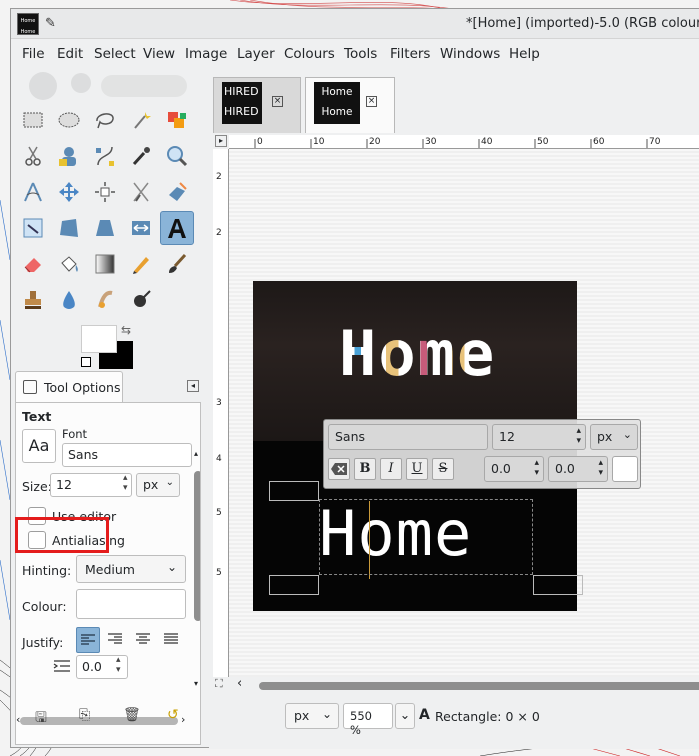  What do you see at coordinates (39, 446) in the screenshot?
I see `font-preview-button: Aa` at bounding box center [39, 446].